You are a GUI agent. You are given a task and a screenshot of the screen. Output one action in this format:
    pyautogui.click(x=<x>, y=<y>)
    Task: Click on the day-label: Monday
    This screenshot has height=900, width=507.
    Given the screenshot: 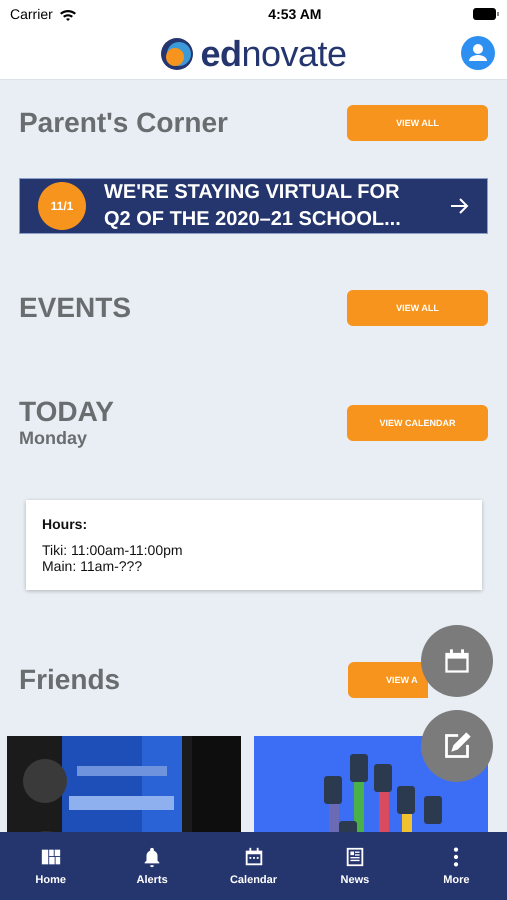 What is the action you would take?
    pyautogui.click(x=53, y=438)
    